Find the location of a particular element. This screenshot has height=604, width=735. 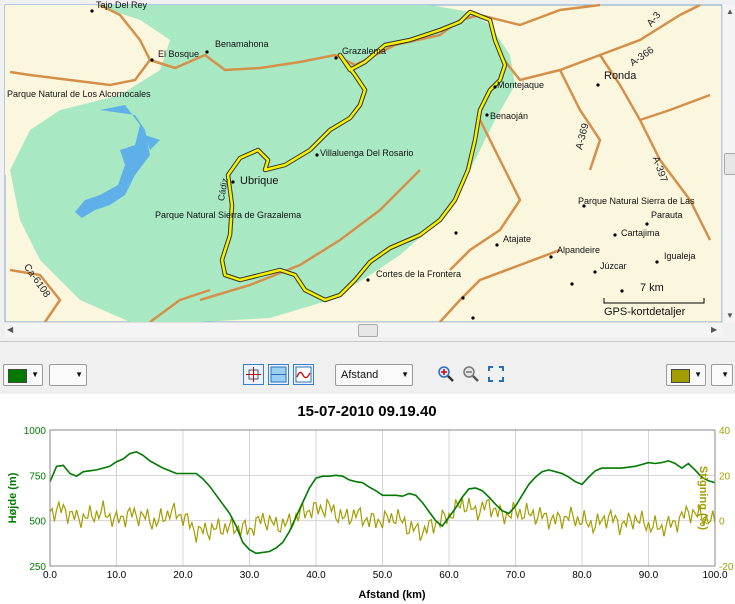

chart-title: 15-07-2010 09.19.40 is located at coordinates (366, 411).